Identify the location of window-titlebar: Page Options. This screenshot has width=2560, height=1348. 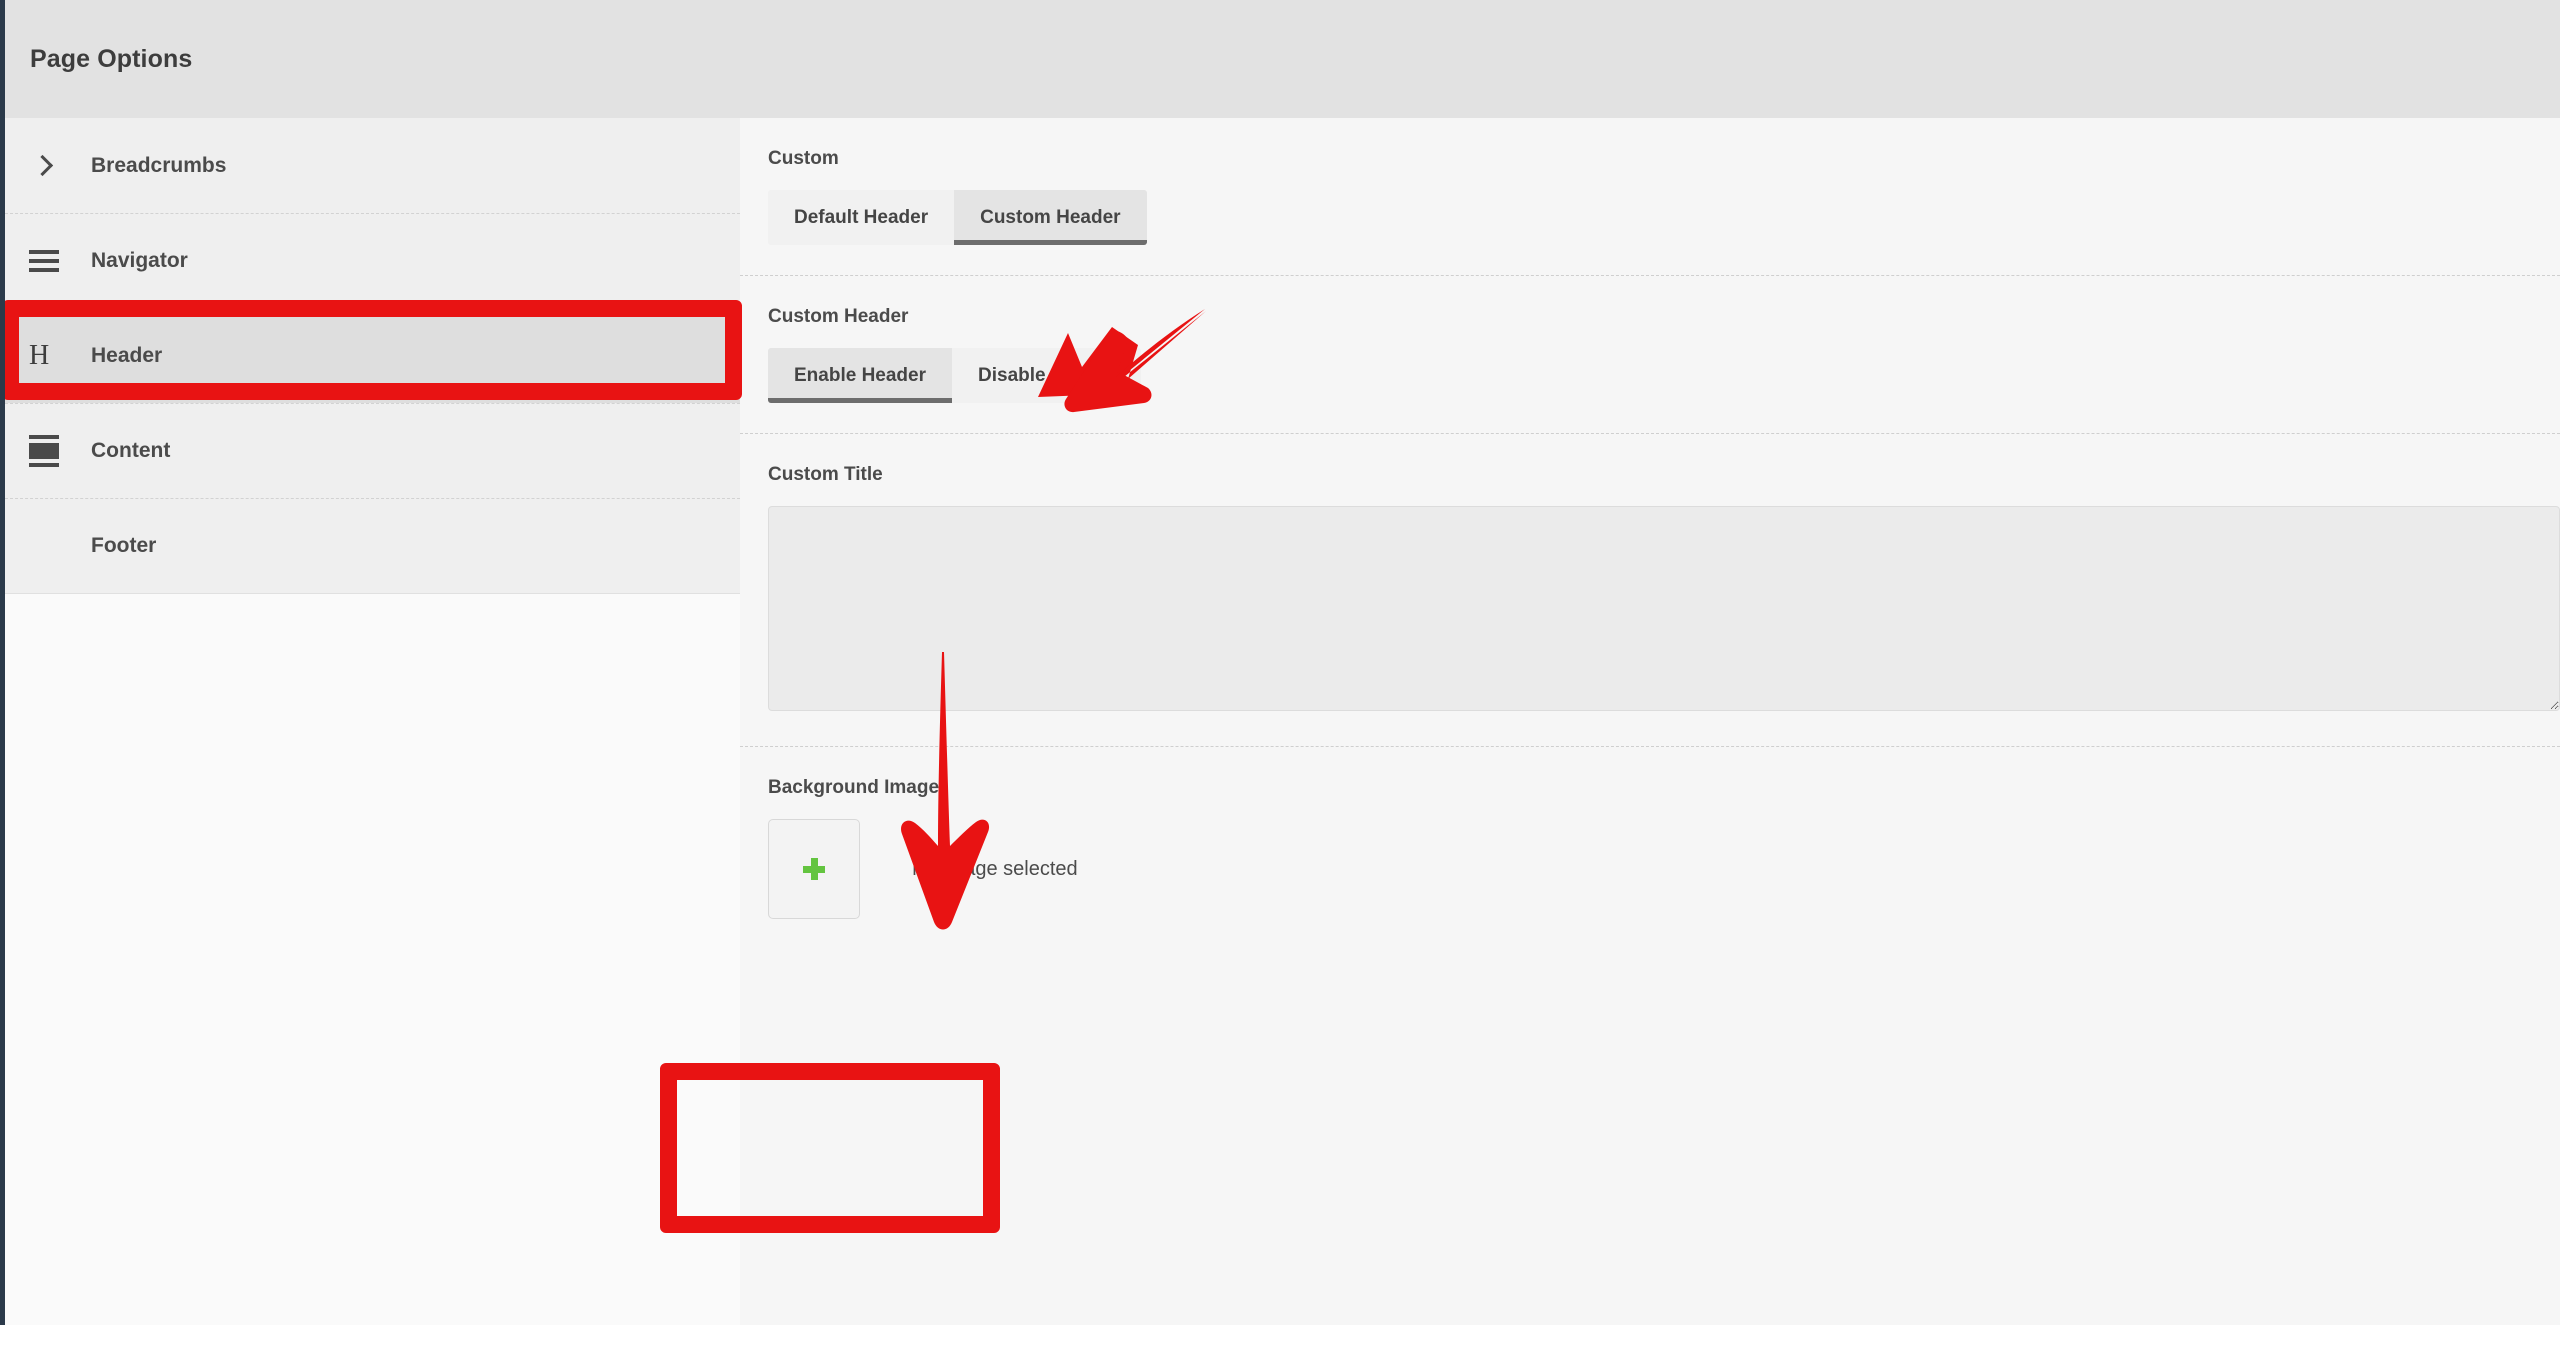
(1282, 59).